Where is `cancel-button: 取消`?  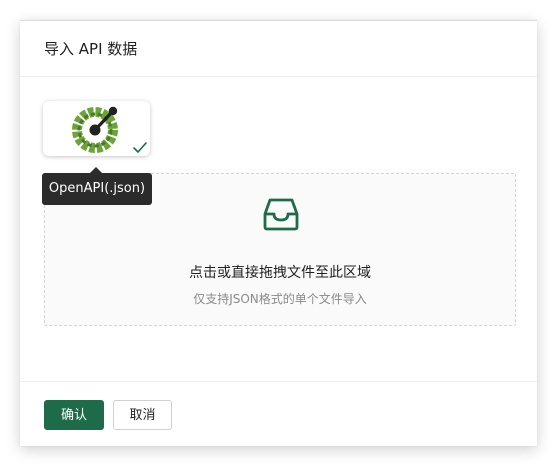
cancel-button: 取消 is located at coordinates (142, 415).